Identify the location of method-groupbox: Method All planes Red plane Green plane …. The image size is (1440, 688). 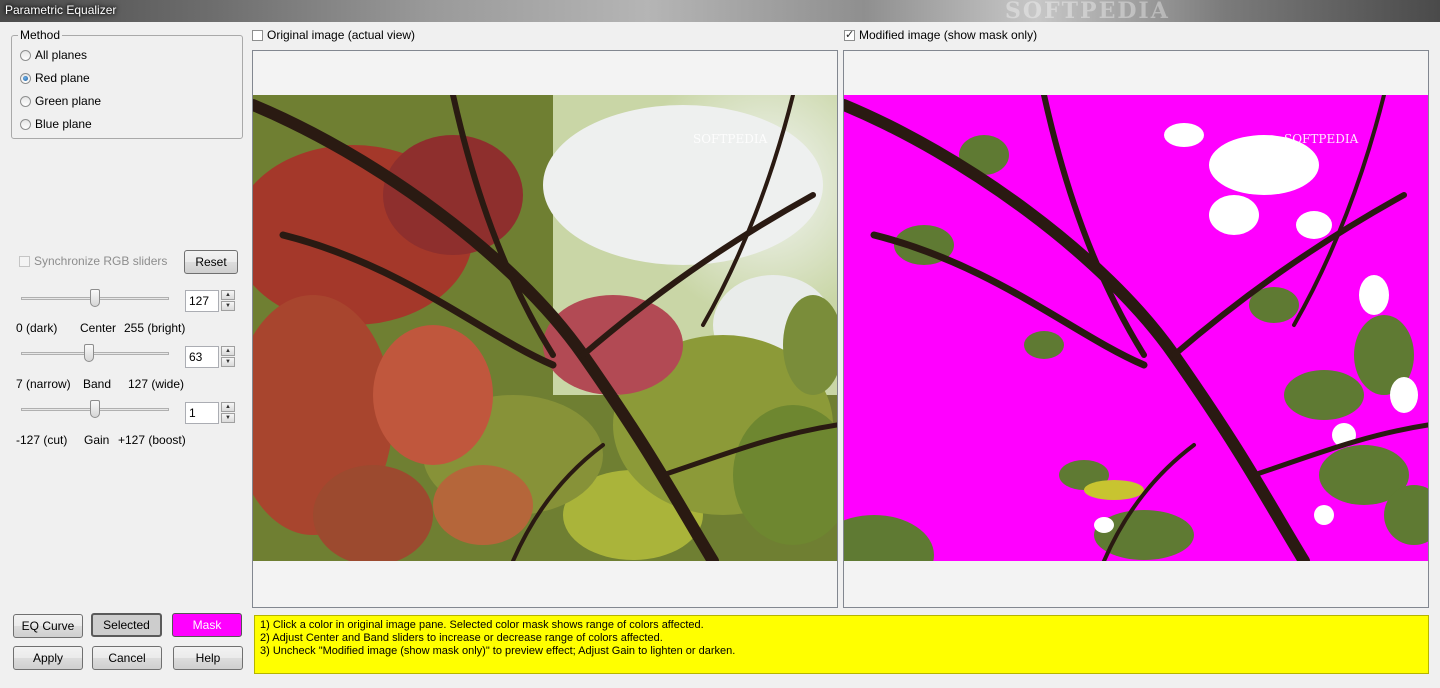
(127, 83).